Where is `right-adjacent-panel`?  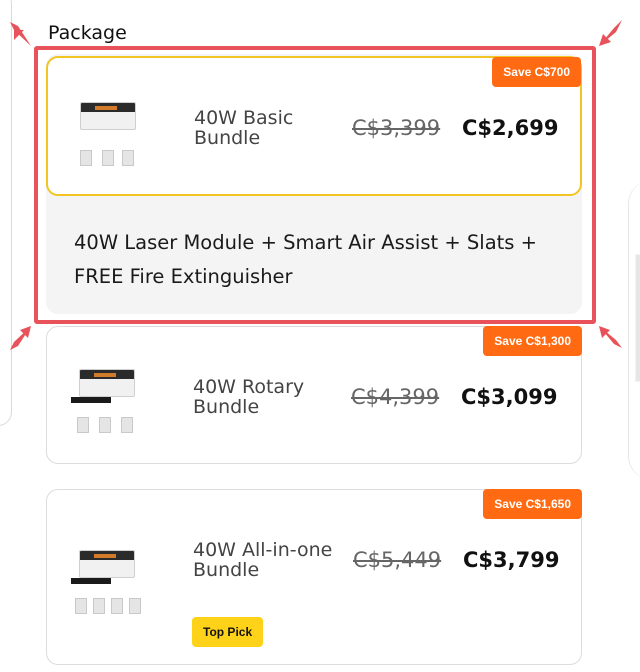 right-adjacent-panel is located at coordinates (634, 330).